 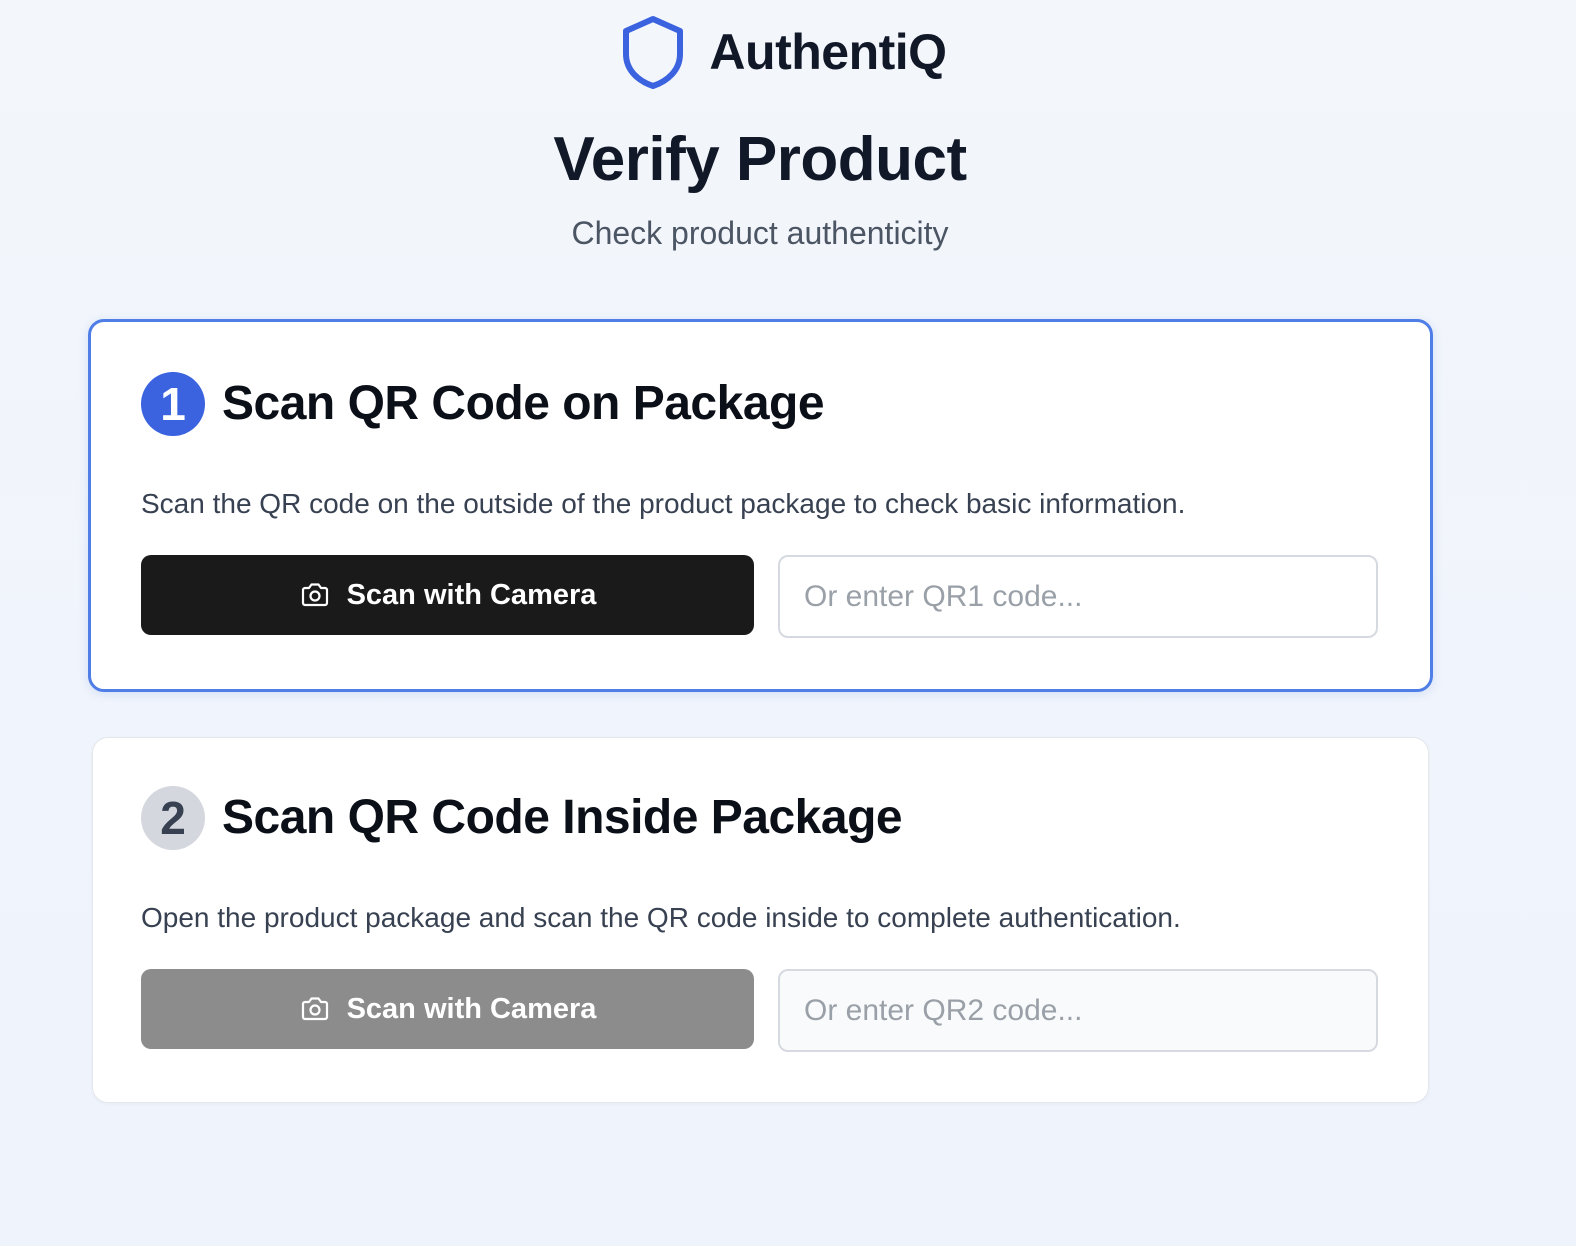 I want to click on scan-with-camera-button: Scan with Camera, so click(x=447, y=595).